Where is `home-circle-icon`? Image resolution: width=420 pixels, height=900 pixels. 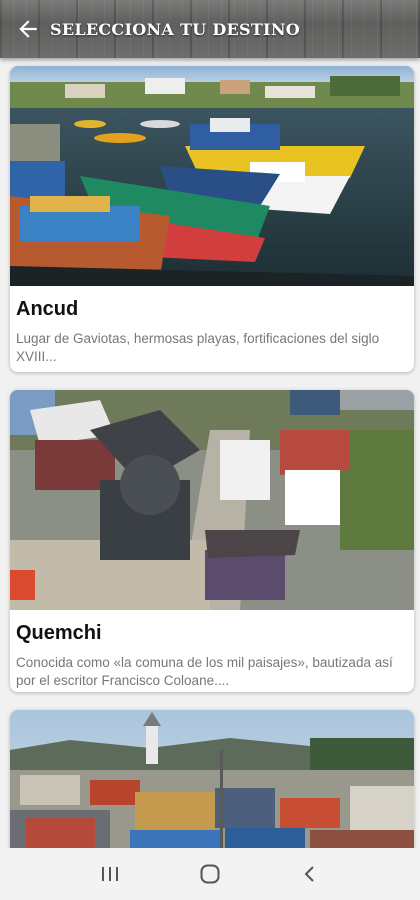 home-circle-icon is located at coordinates (210, 874).